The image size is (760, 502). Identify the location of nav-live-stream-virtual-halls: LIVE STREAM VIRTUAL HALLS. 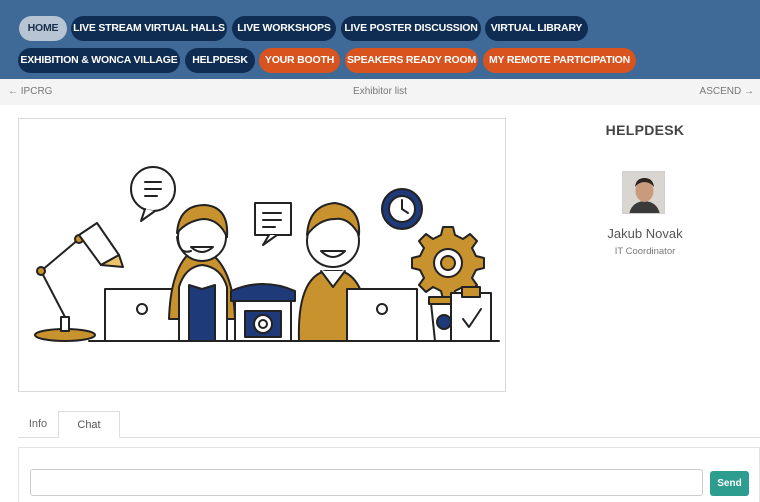
(149, 28).